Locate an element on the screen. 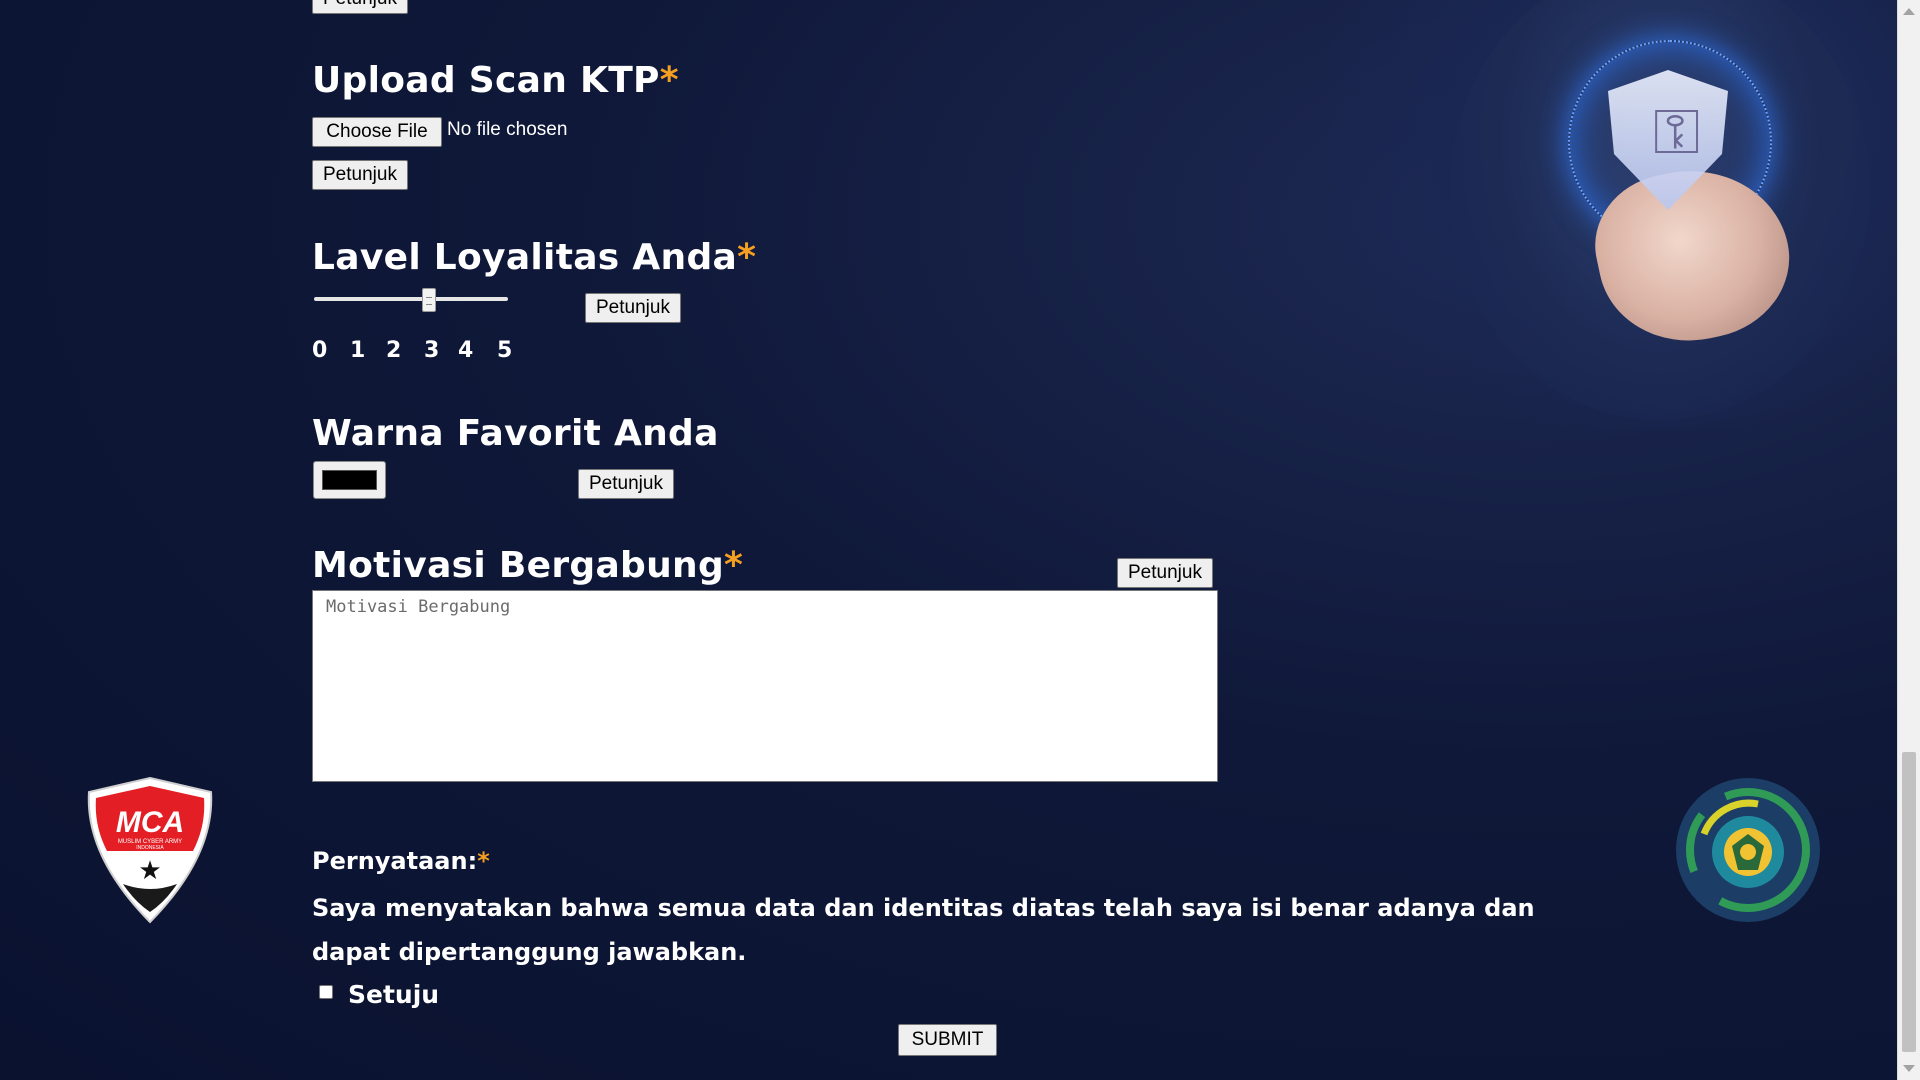  mca-logo: MCA MUSLIM CYBER ARMY INDONESIA ★ is located at coordinates (150, 850).